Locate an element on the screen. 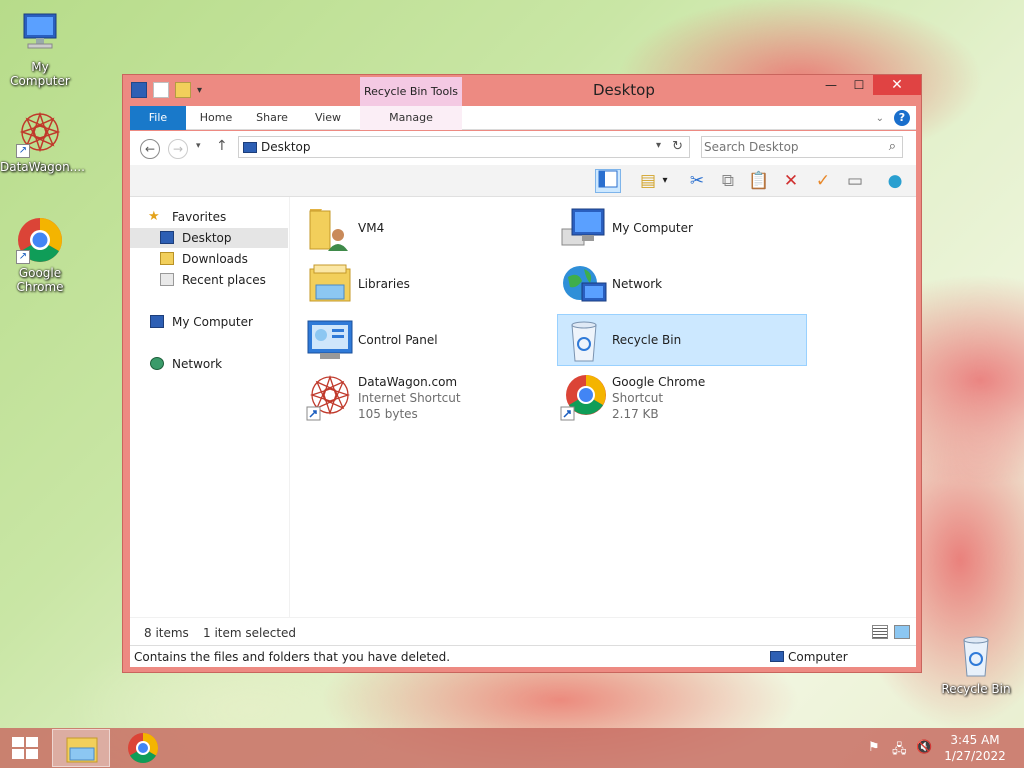  cut-icon: ✂ is located at coordinates (697, 181).